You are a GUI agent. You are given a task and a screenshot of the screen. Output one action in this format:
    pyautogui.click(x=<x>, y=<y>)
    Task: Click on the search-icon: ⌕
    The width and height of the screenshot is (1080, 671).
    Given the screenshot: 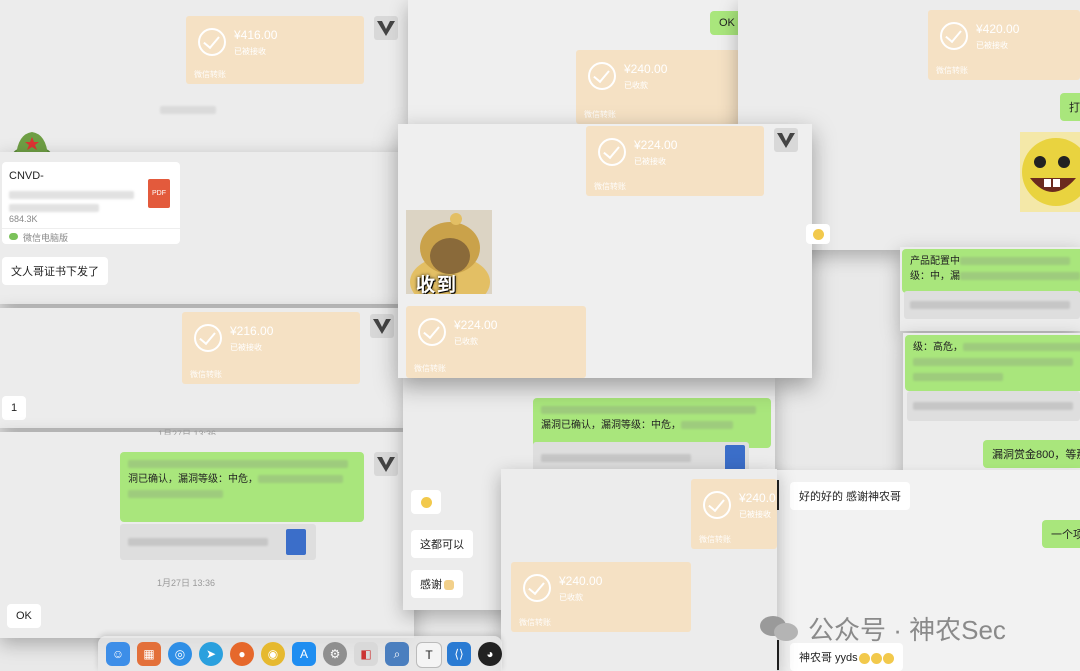 What is the action you would take?
    pyautogui.click(x=397, y=654)
    